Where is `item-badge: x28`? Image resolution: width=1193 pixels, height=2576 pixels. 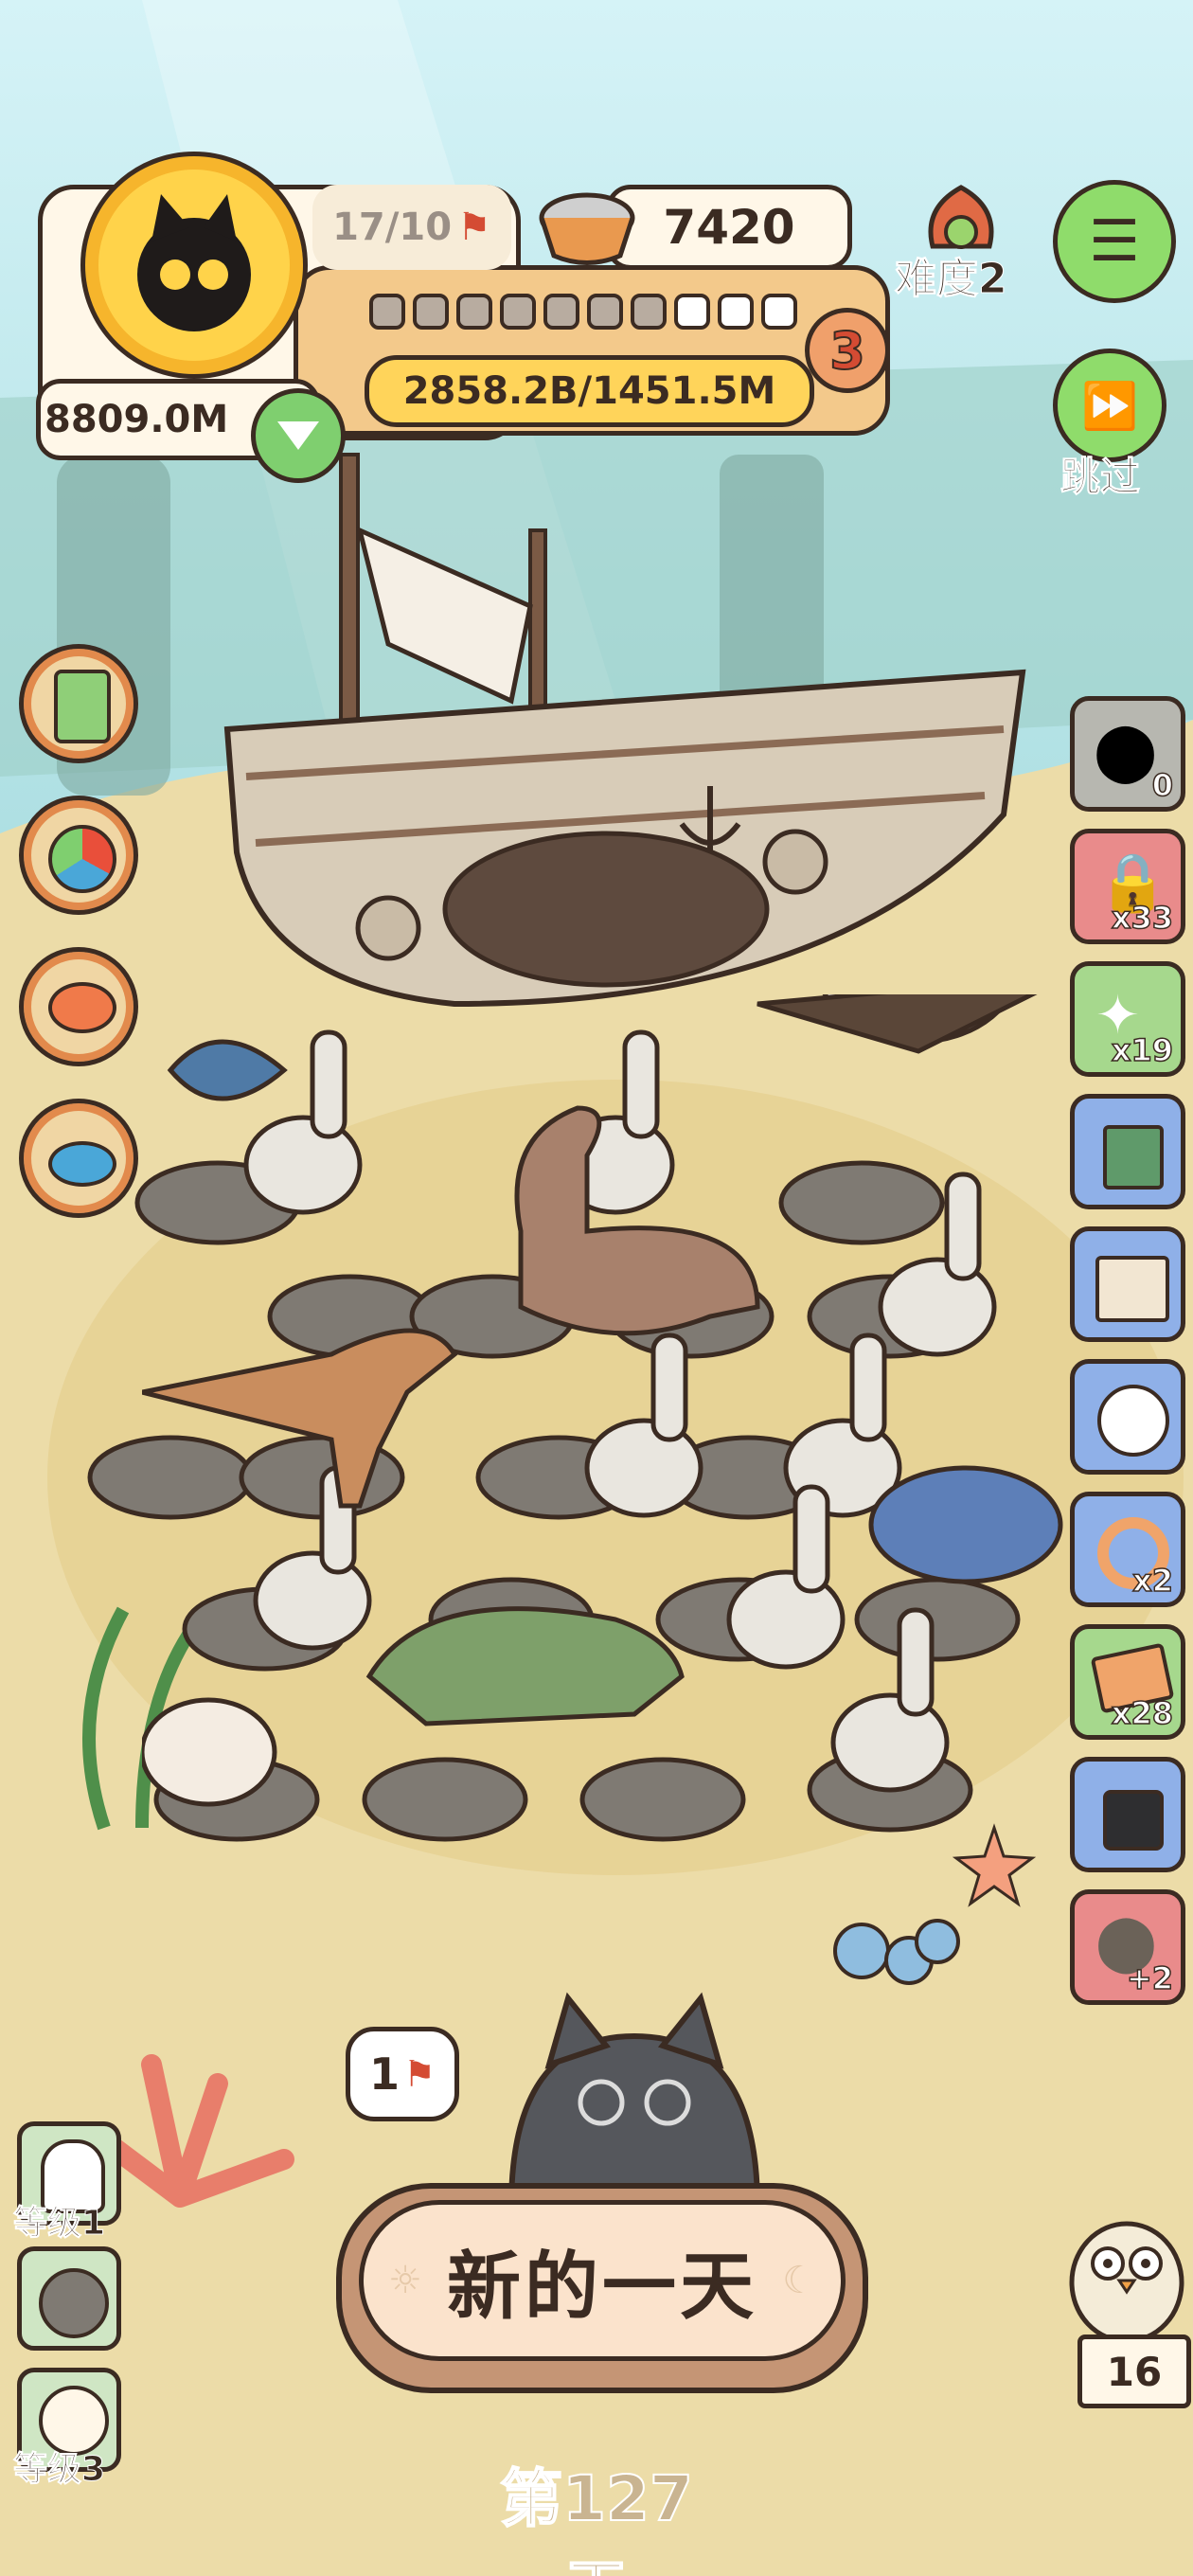
item-badge: x28 is located at coordinates (1142, 1713).